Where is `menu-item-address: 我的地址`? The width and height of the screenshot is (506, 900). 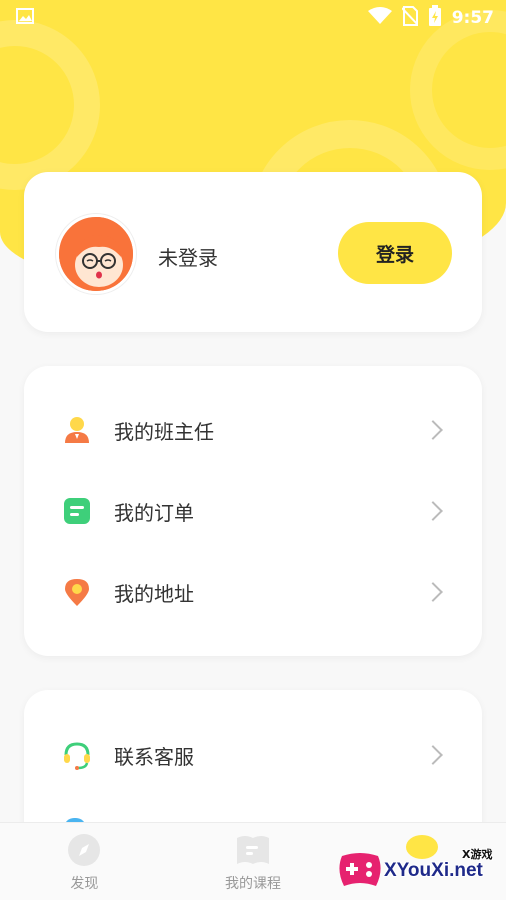 menu-item-address: 我的地址 is located at coordinates (253, 592).